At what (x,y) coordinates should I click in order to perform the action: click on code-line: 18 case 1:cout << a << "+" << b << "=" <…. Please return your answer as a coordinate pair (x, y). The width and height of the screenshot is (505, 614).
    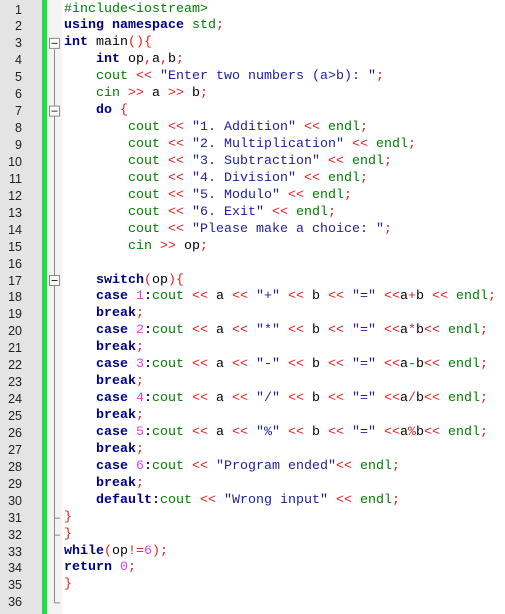
    Looking at the image, I should click on (252, 297).